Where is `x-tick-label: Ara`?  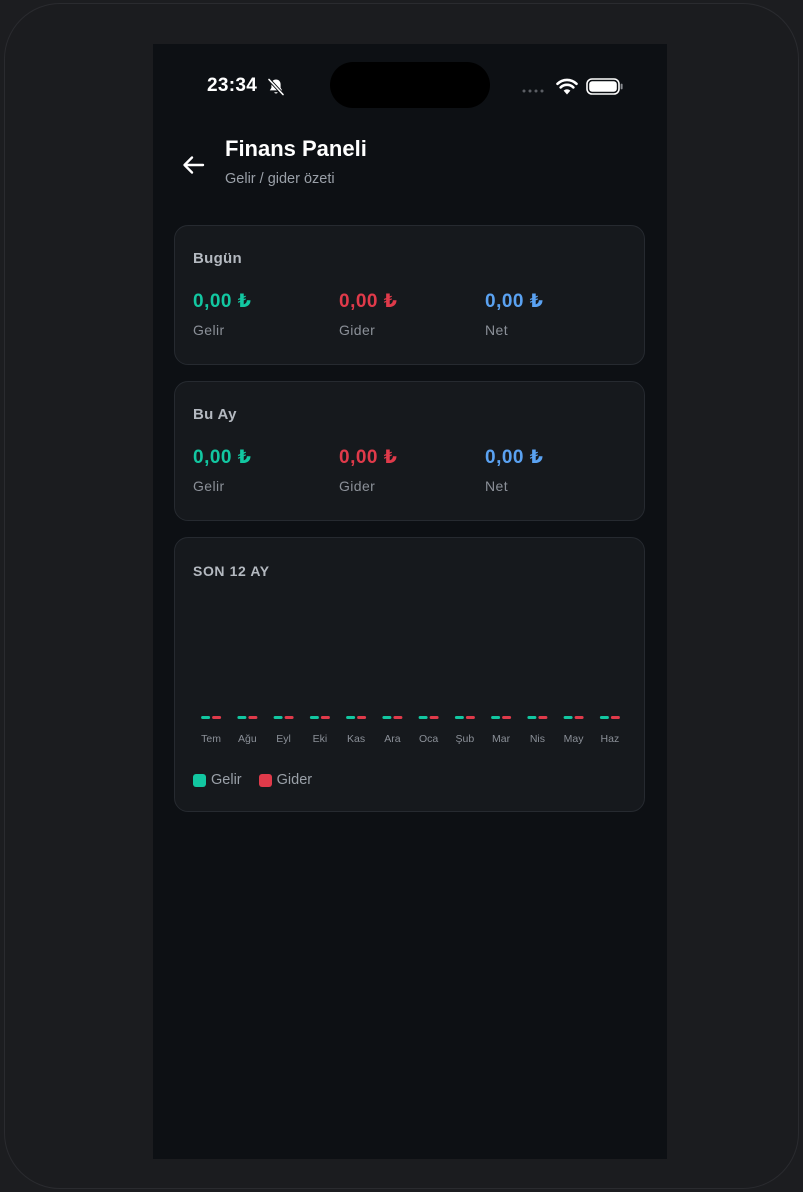
x-tick-label: Ara is located at coordinates (392, 739).